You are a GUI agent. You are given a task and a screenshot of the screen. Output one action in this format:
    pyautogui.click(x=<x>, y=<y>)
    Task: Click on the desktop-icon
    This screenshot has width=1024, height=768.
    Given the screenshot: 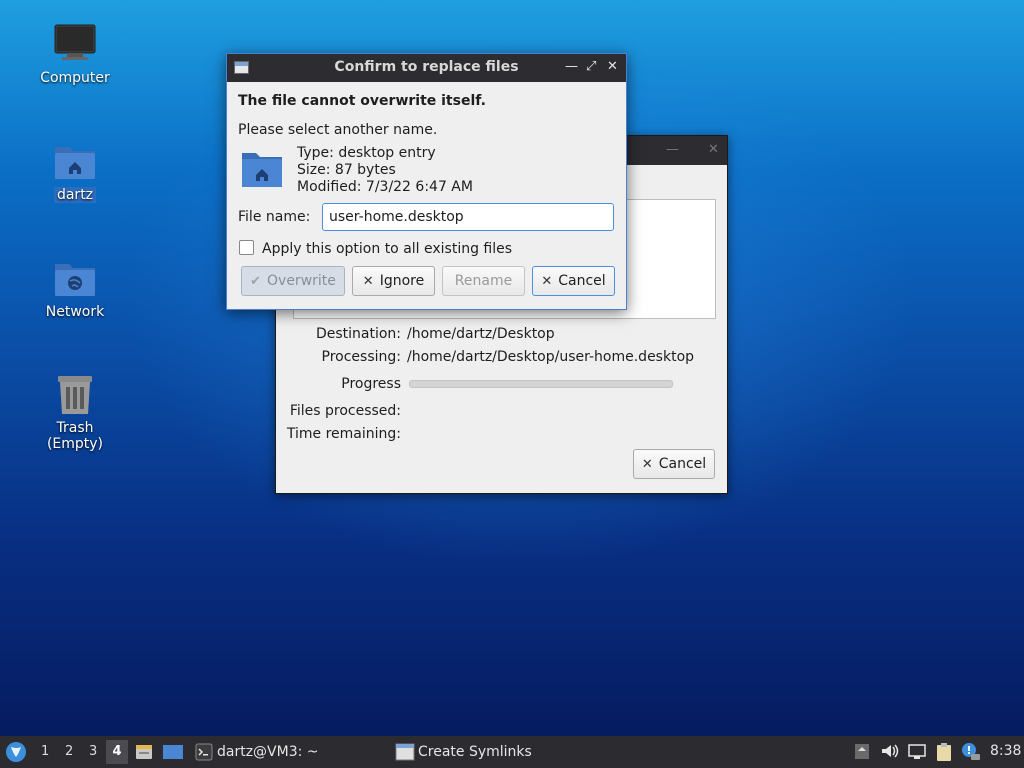 What is the action you would take?
    pyautogui.click(x=173, y=752)
    